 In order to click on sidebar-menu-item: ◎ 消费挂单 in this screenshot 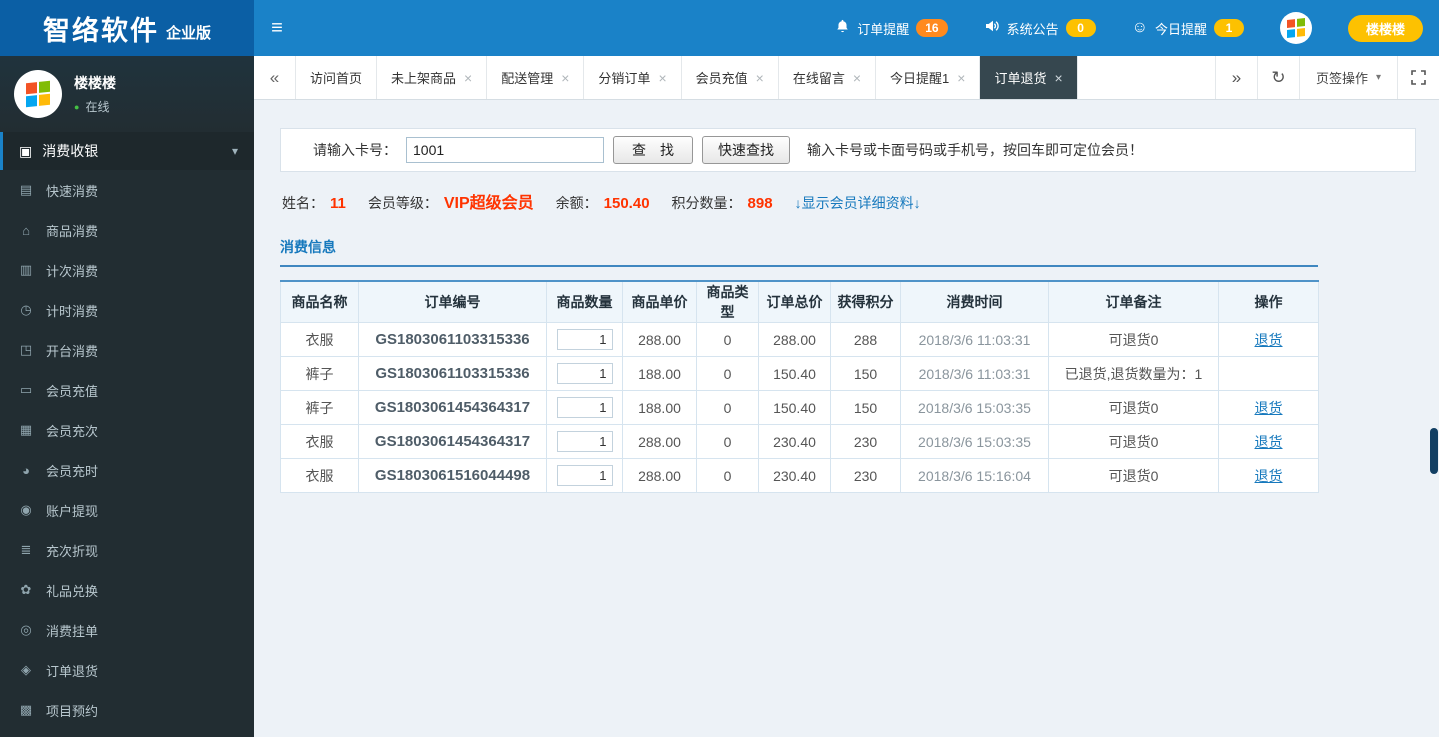, I will do `click(127, 630)`.